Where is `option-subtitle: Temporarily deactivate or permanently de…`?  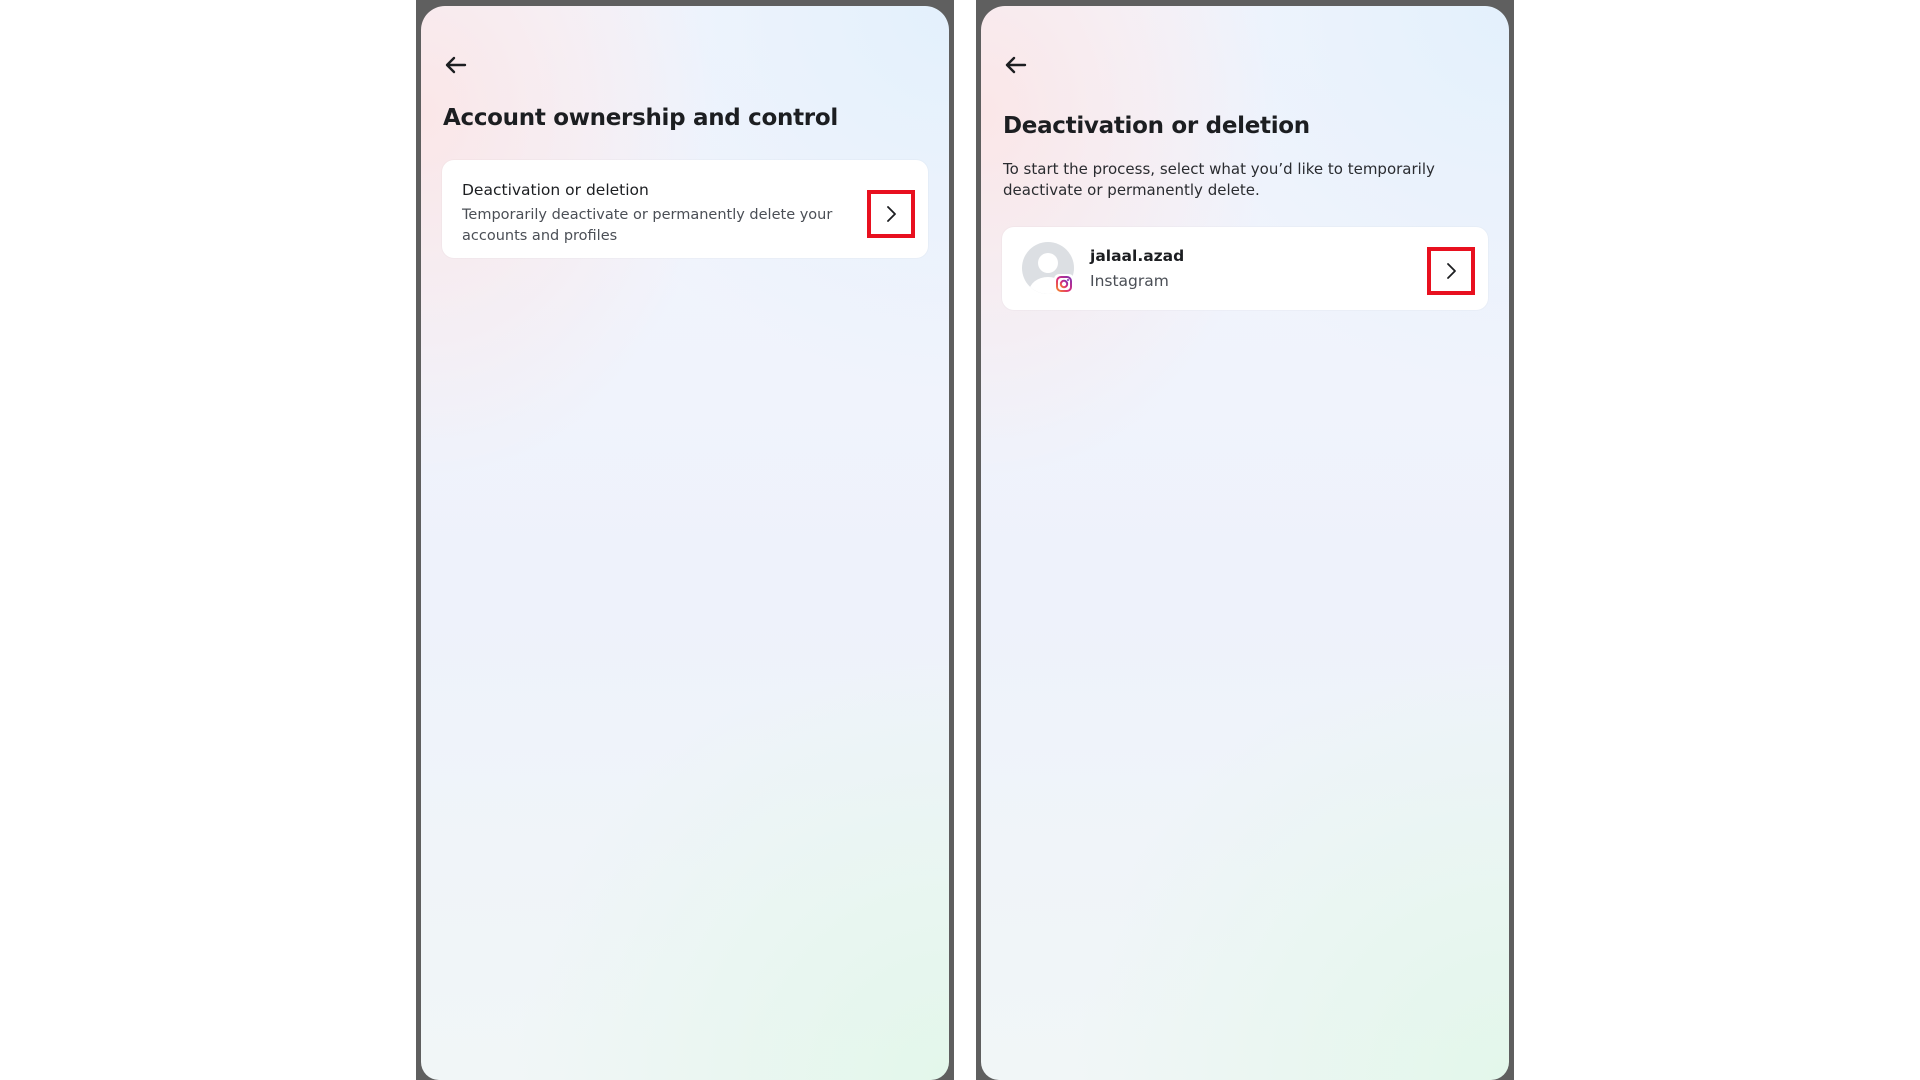
option-subtitle: Temporarily deactivate or permanently de… is located at coordinates (647, 225).